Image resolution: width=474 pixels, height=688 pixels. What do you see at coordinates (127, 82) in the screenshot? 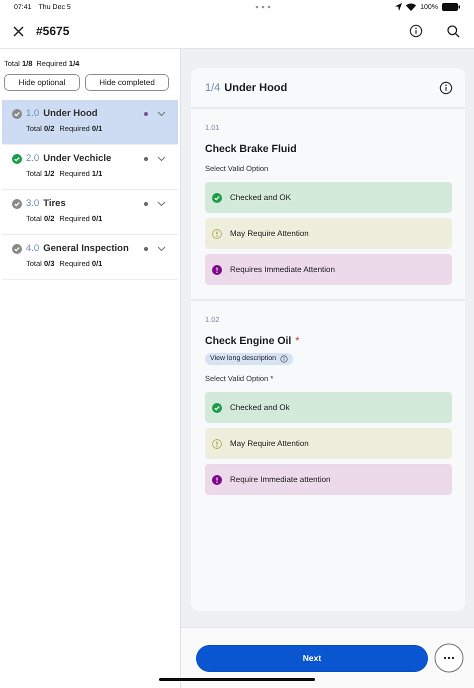
I see `filter-button: Hide completed` at bounding box center [127, 82].